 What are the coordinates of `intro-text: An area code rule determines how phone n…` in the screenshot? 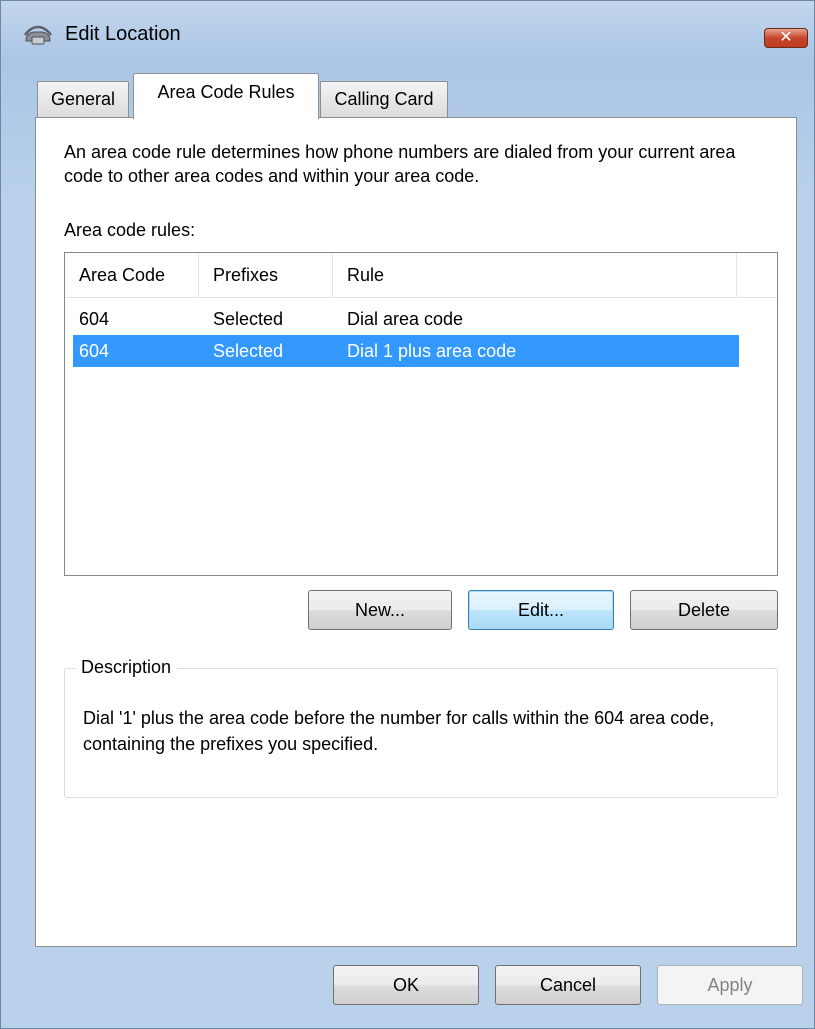 It's located at (400, 164).